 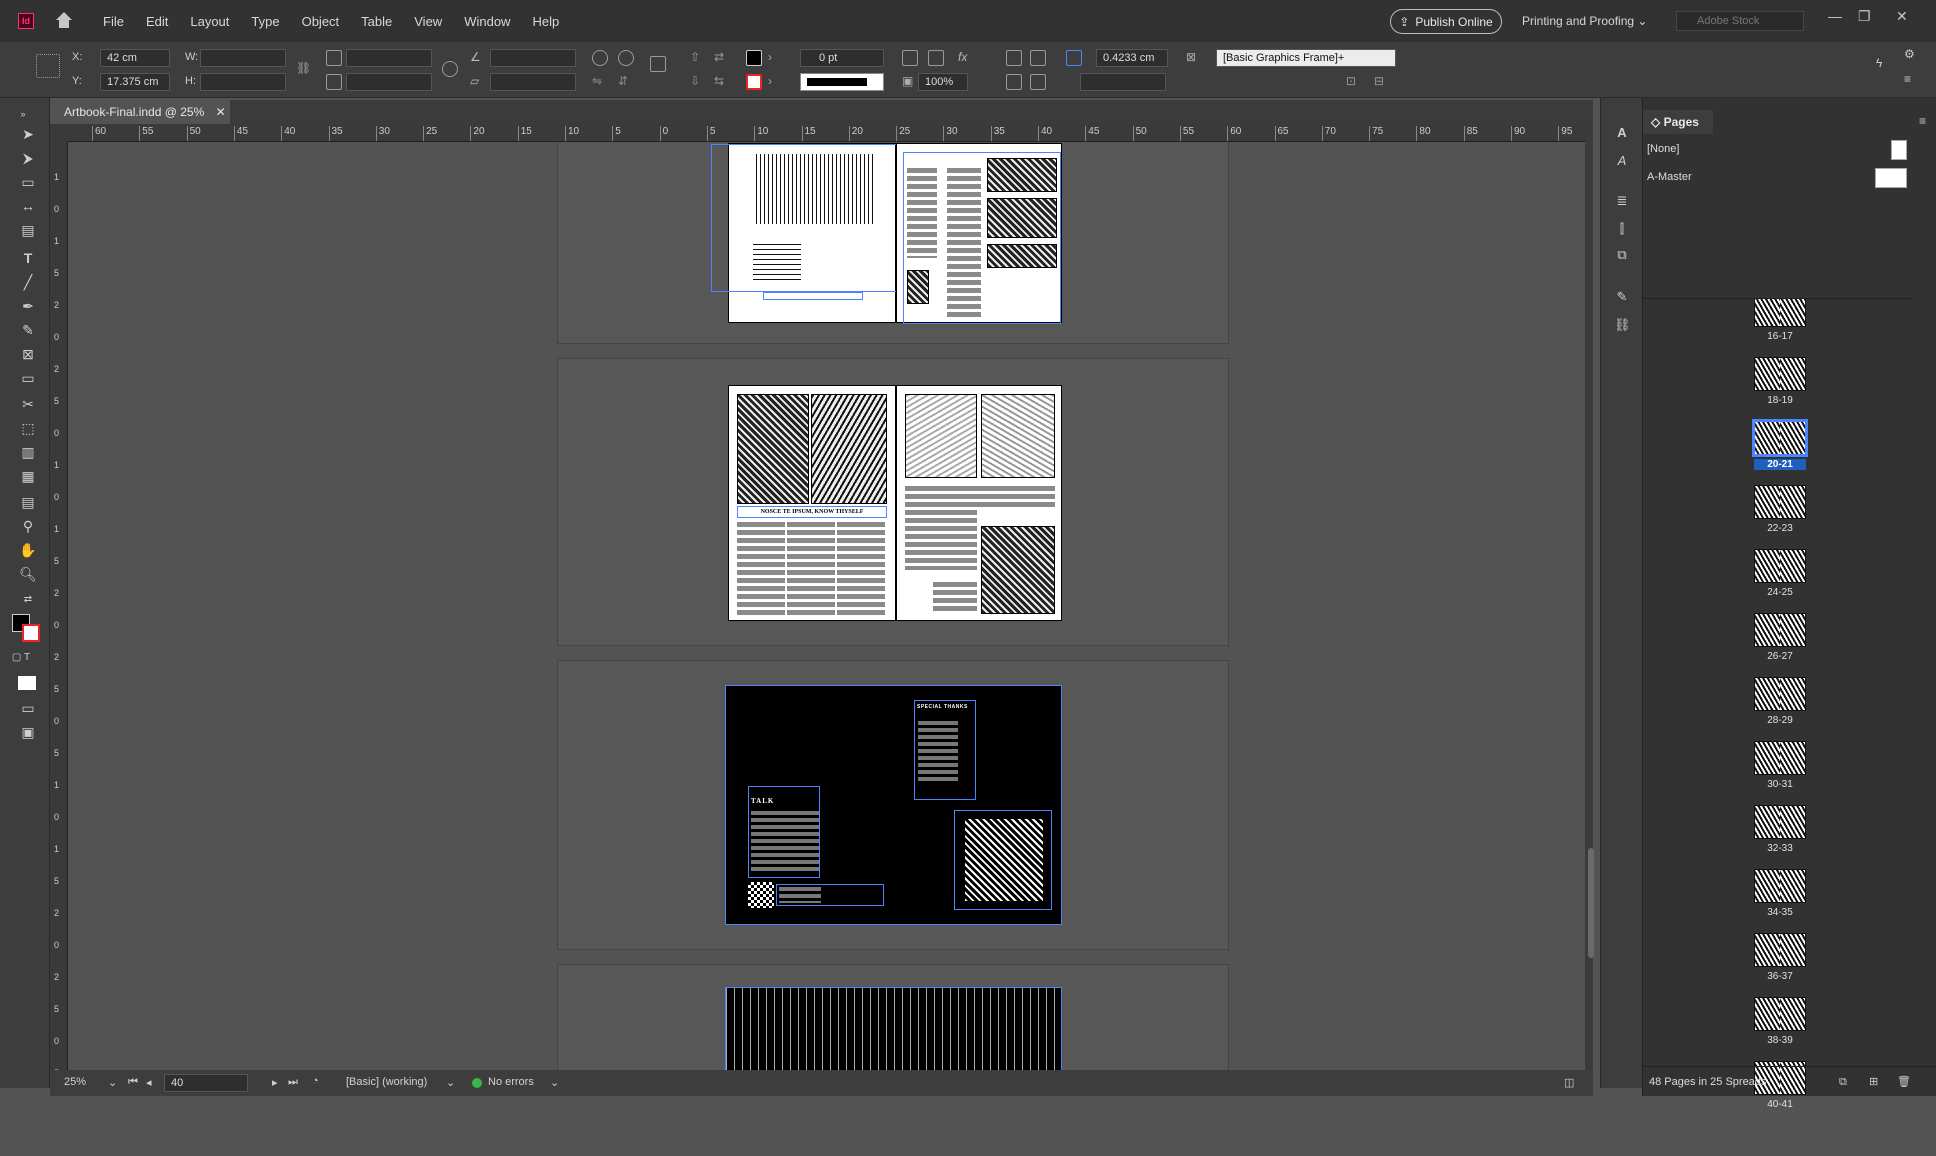 I want to click on page-spread-black: SPECIAL THANKS TALK, so click(x=893, y=805).